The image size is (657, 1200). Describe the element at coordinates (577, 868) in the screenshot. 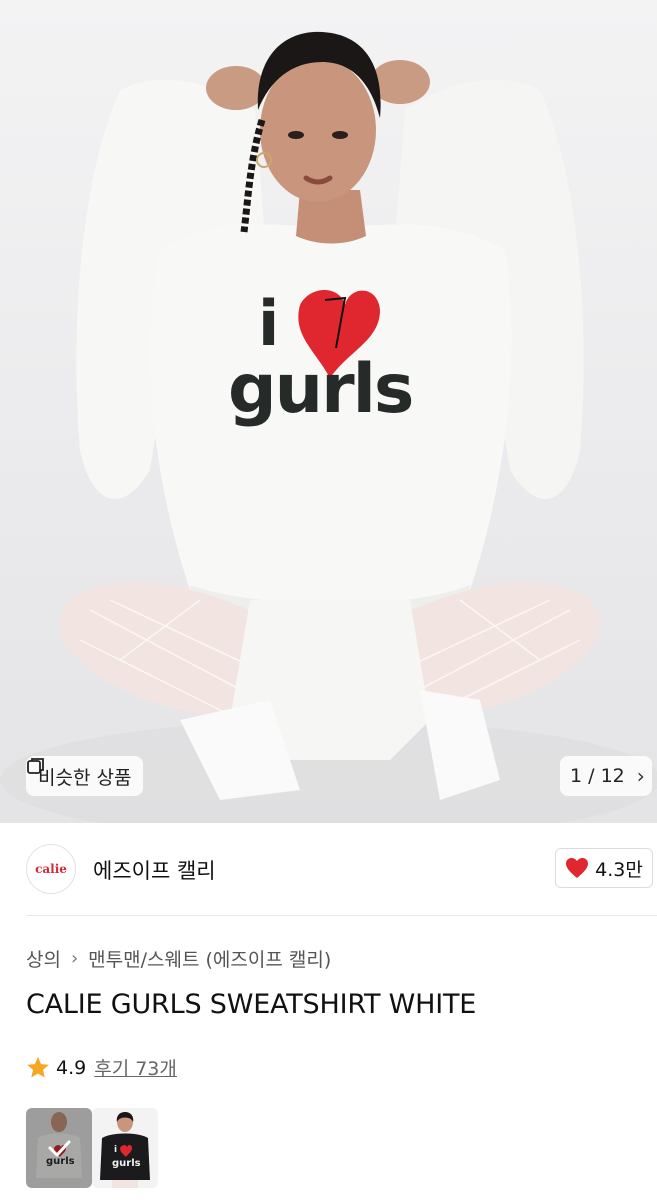

I see `heart-icon` at that location.